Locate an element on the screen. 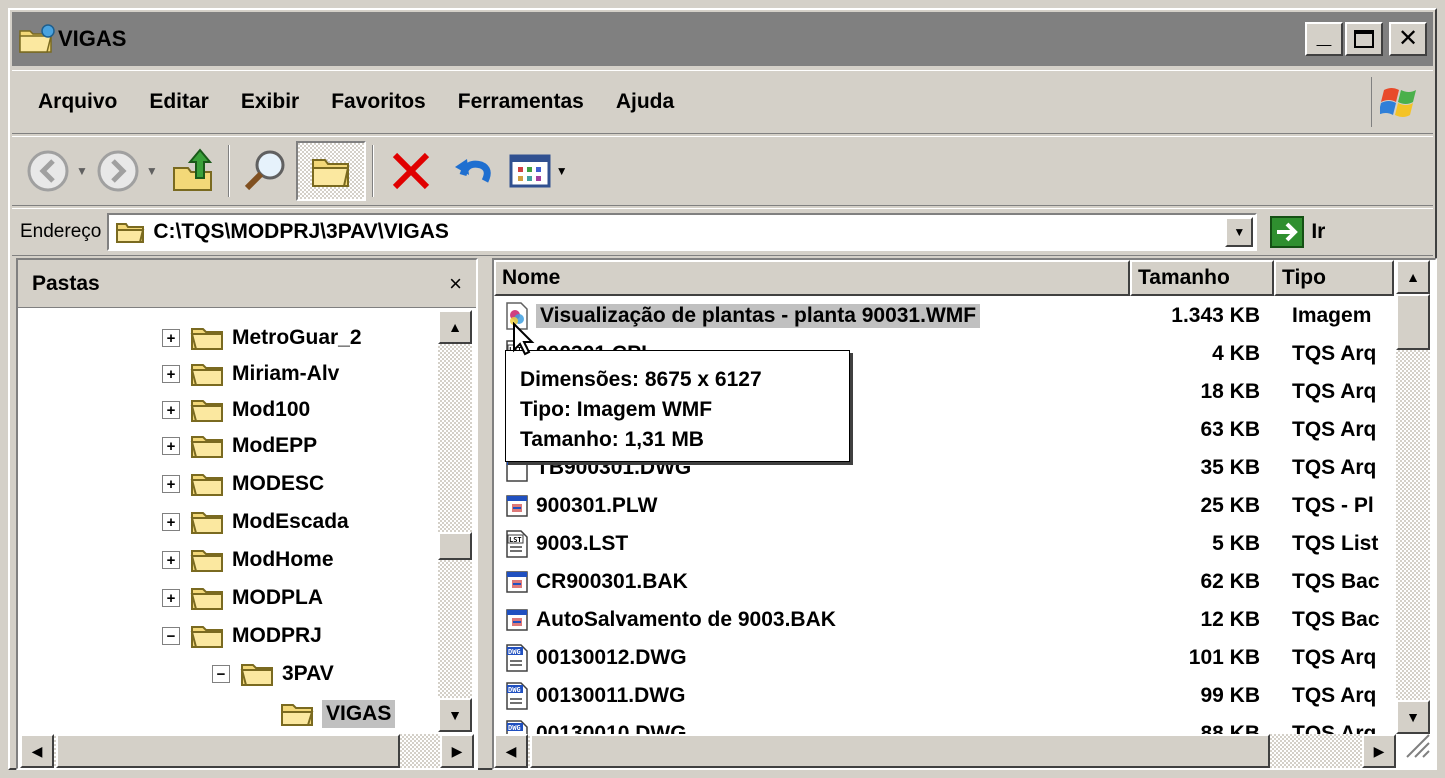 This screenshot has height=778, width=1445. tree-item: + ModEPP is located at coordinates (239, 446).